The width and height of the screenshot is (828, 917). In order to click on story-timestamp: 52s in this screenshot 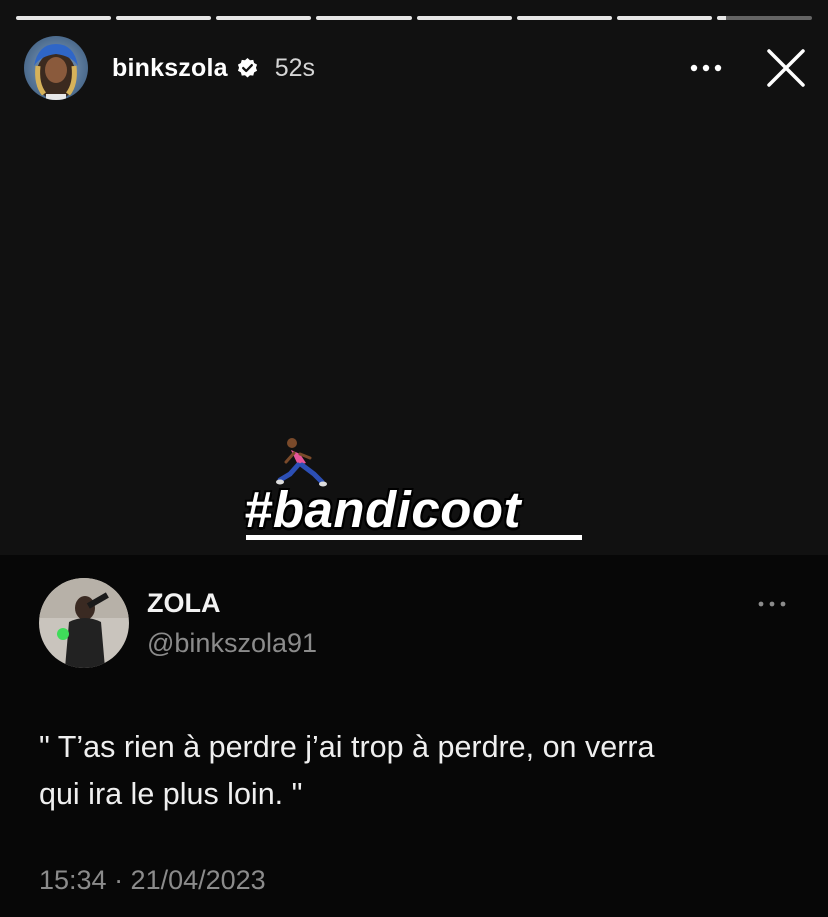, I will do `click(295, 67)`.